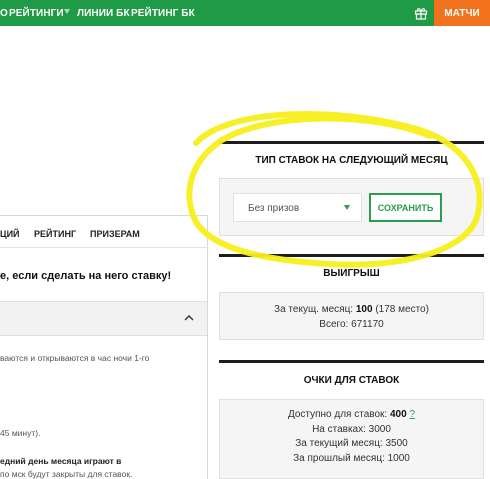  Describe the element at coordinates (314, 309) in the screenshot. I see `winnings-month-label: За текущ. месяц:` at that location.